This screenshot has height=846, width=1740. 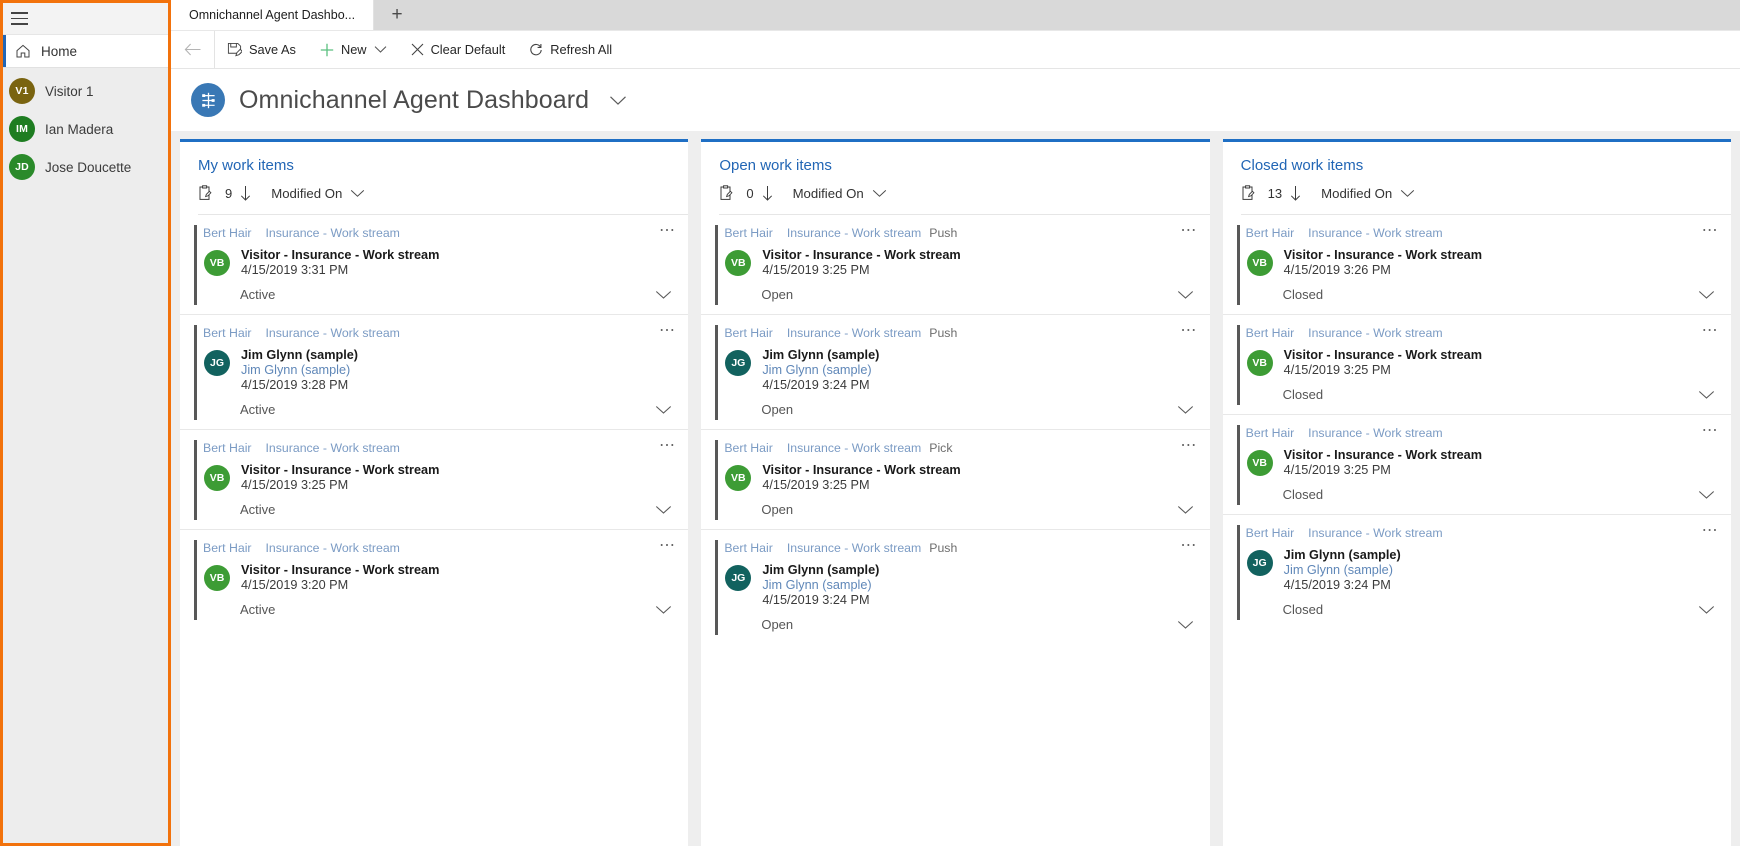 What do you see at coordinates (1481, 609) in the screenshot?
I see `card-footer: Closed` at bounding box center [1481, 609].